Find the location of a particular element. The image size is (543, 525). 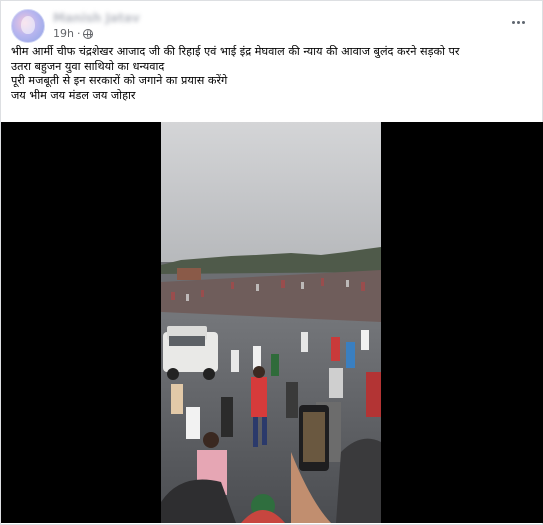

post-meta: 19h · is located at coordinates (73, 33).